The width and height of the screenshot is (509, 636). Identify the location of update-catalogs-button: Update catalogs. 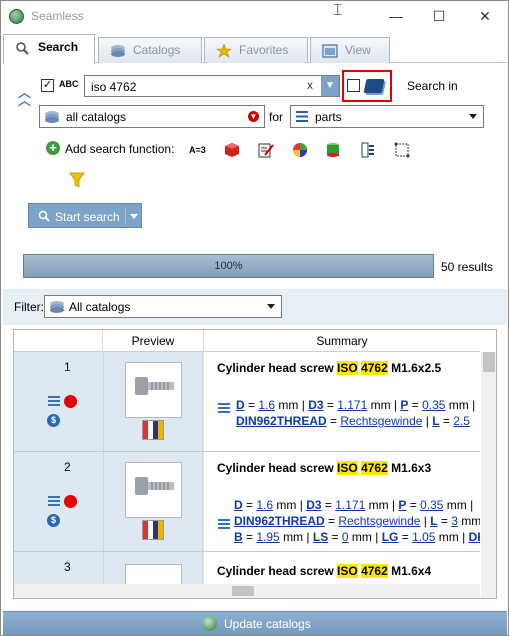
(255, 623).